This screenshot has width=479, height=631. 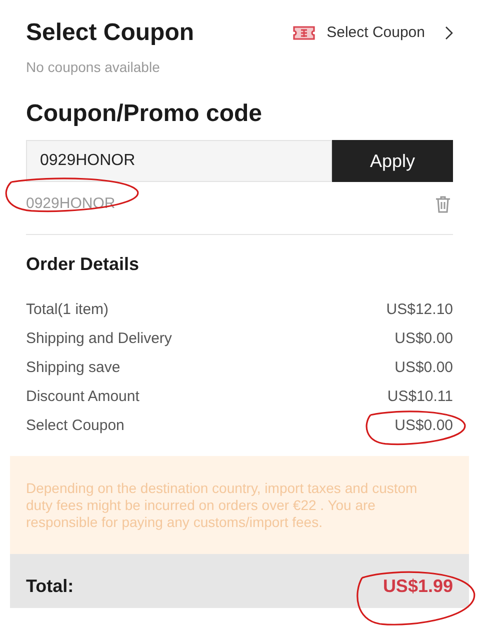 What do you see at coordinates (392, 161) in the screenshot?
I see `apply-button: Apply` at bounding box center [392, 161].